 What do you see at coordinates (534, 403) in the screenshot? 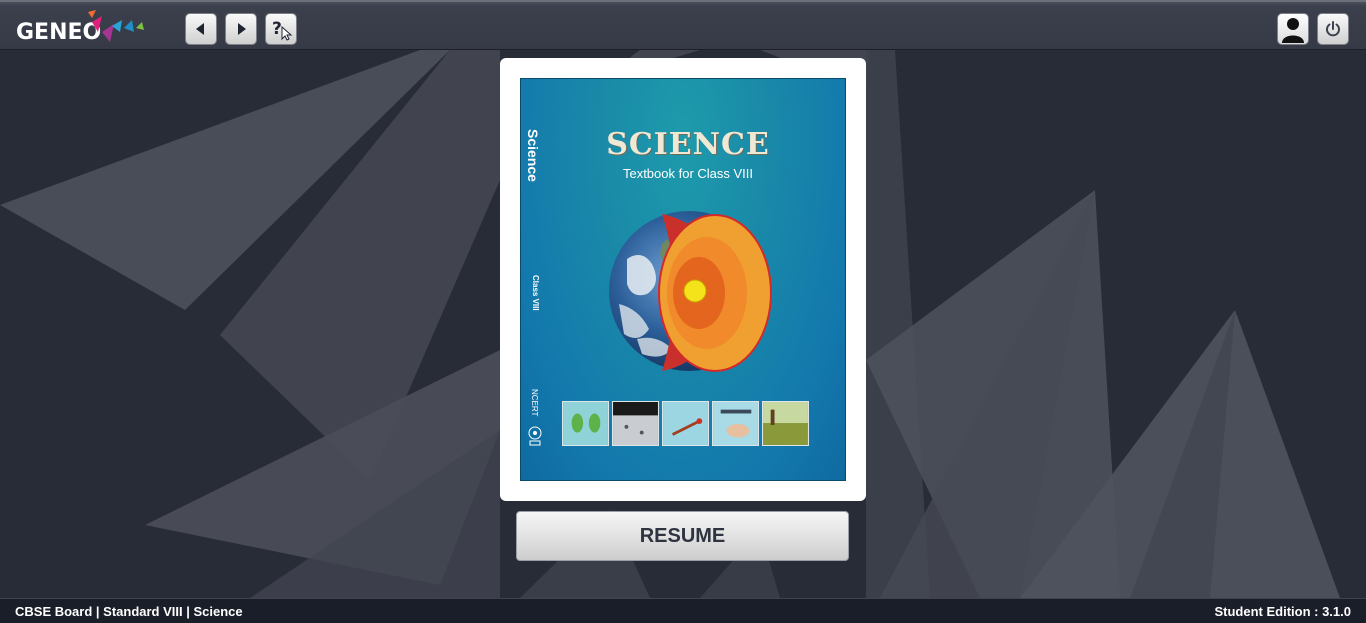
I see `spine-publisher: NCERT` at bounding box center [534, 403].